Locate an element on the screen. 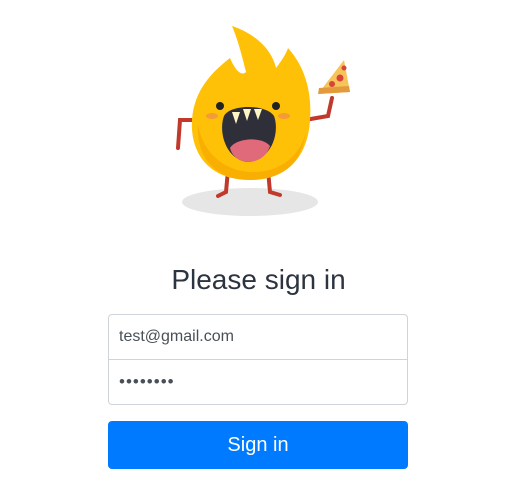 This screenshot has width=507, height=502. password-field is located at coordinates (258, 382).